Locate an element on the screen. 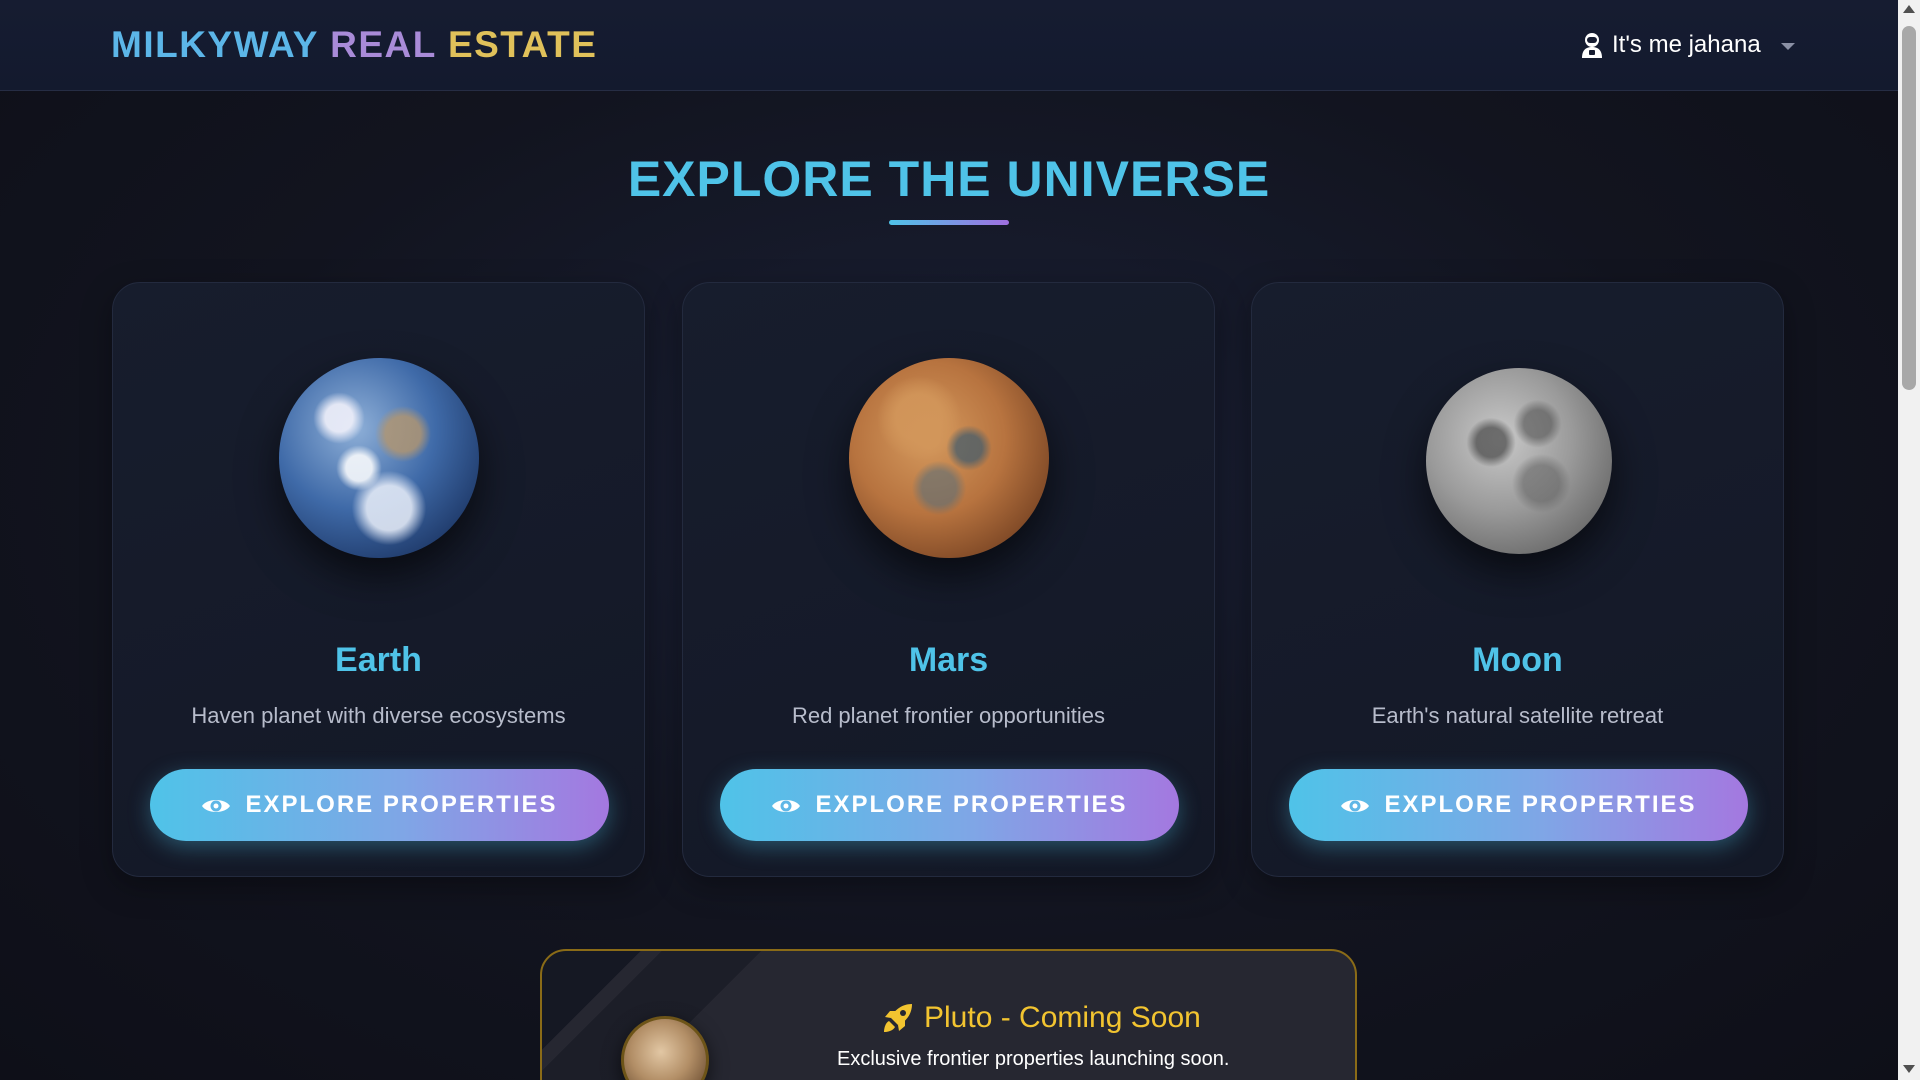 The height and width of the screenshot is (1080, 1920). scrollbar-thumb is located at coordinates (1909, 208).